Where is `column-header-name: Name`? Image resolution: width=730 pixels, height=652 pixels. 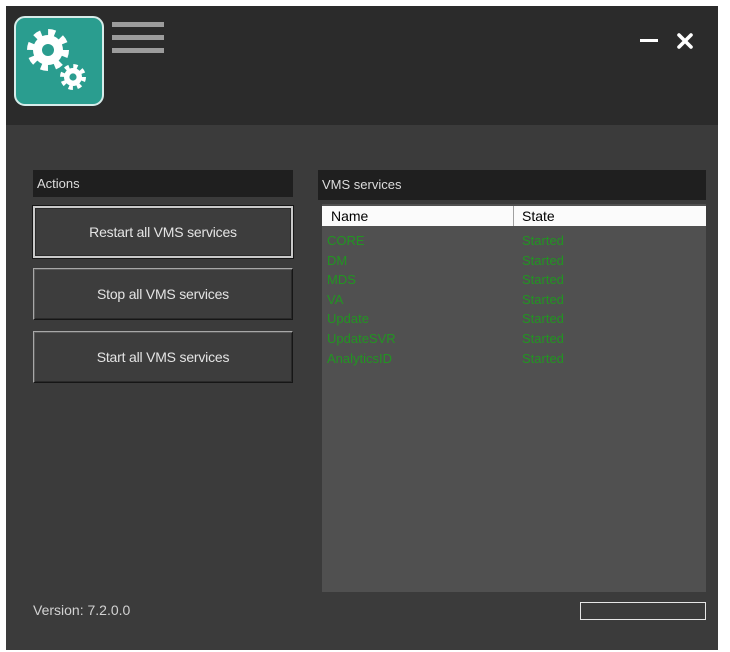
column-header-name: Name is located at coordinates (418, 216).